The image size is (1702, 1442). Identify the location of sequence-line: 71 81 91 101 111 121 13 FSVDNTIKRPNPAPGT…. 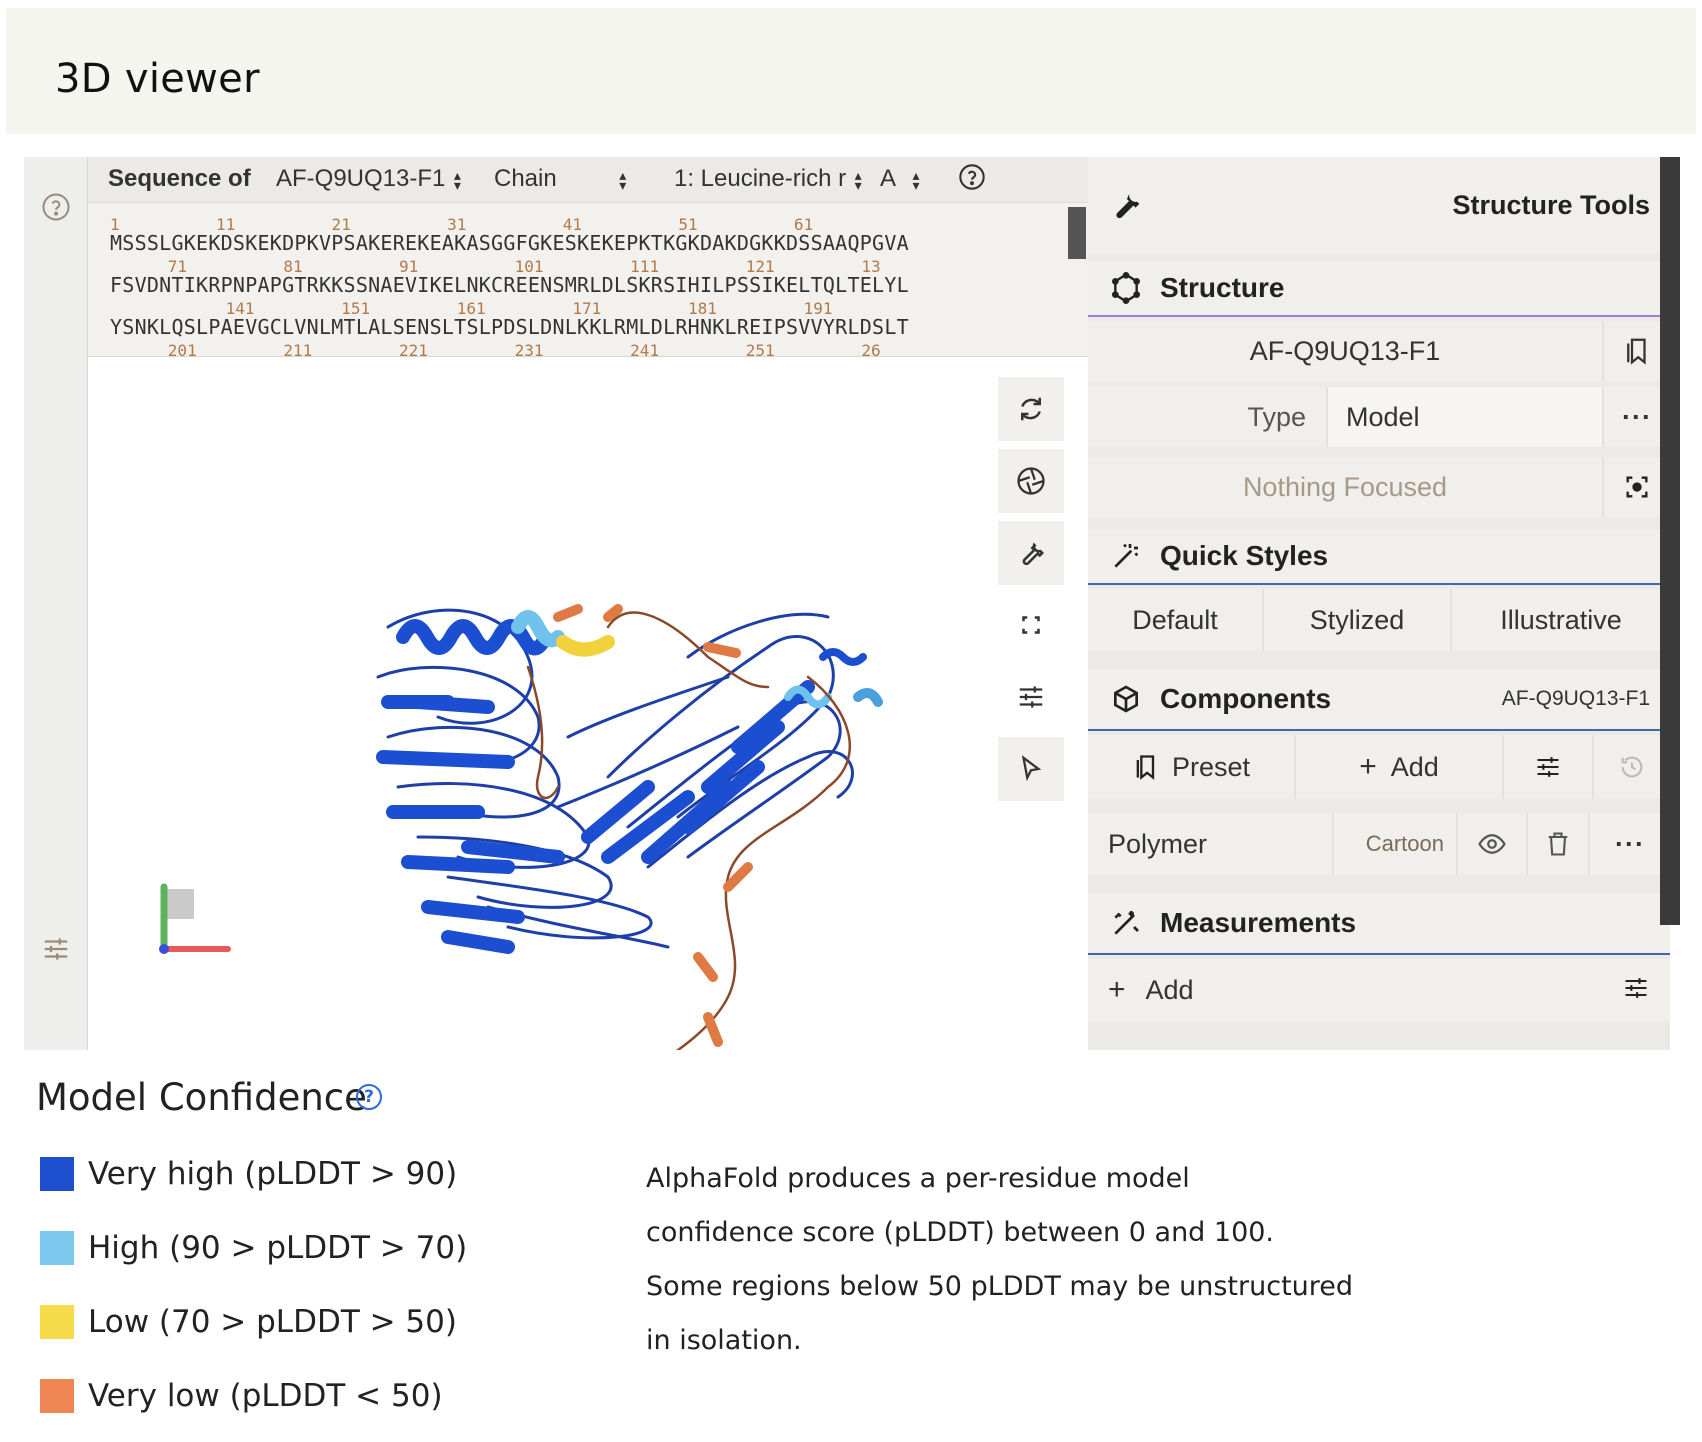
(590, 278).